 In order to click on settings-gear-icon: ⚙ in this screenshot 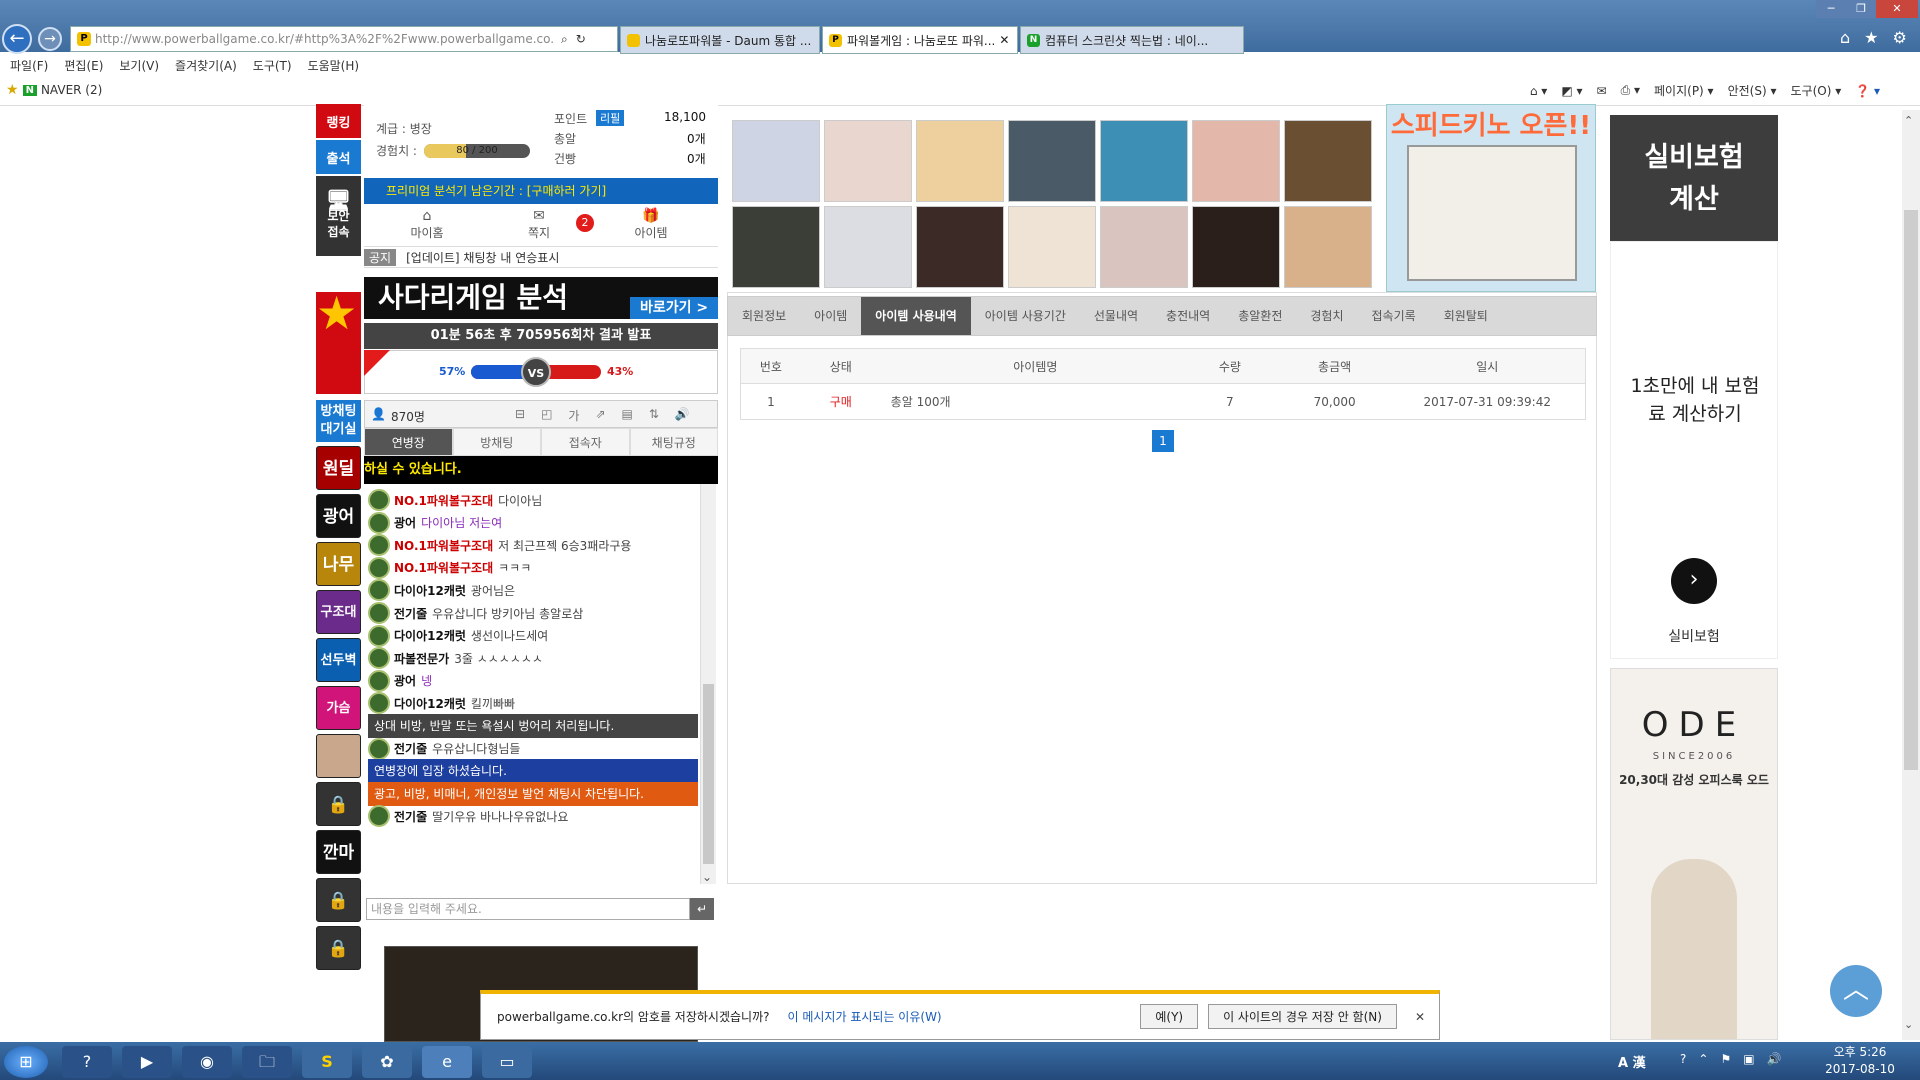, I will do `click(1900, 37)`.